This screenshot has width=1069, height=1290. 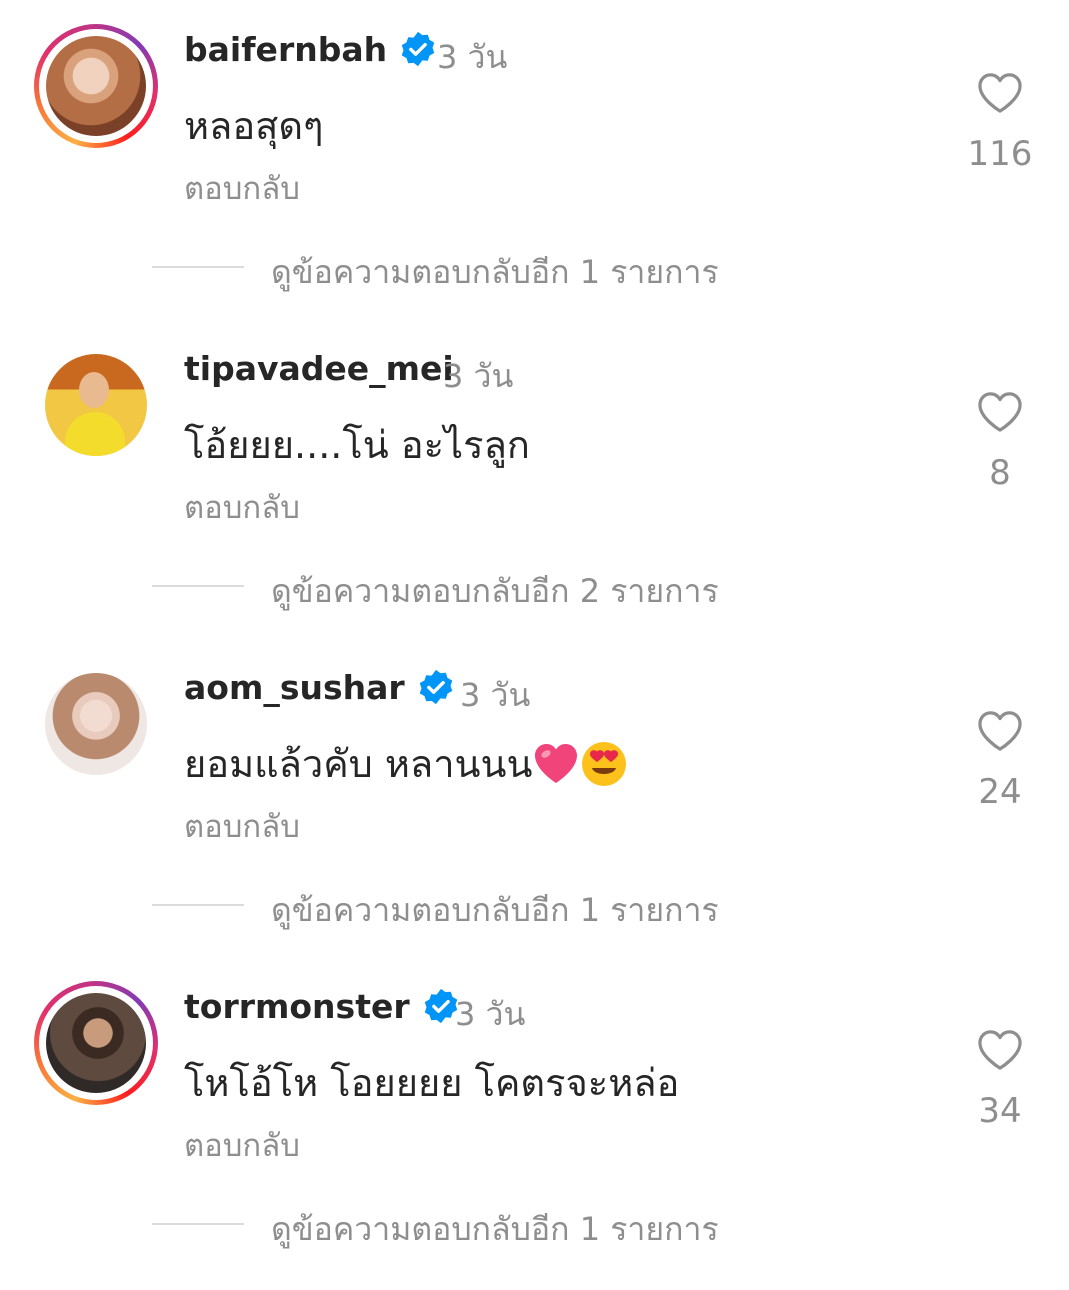 I want to click on username-row: torrmonster, so click(x=322, y=1006).